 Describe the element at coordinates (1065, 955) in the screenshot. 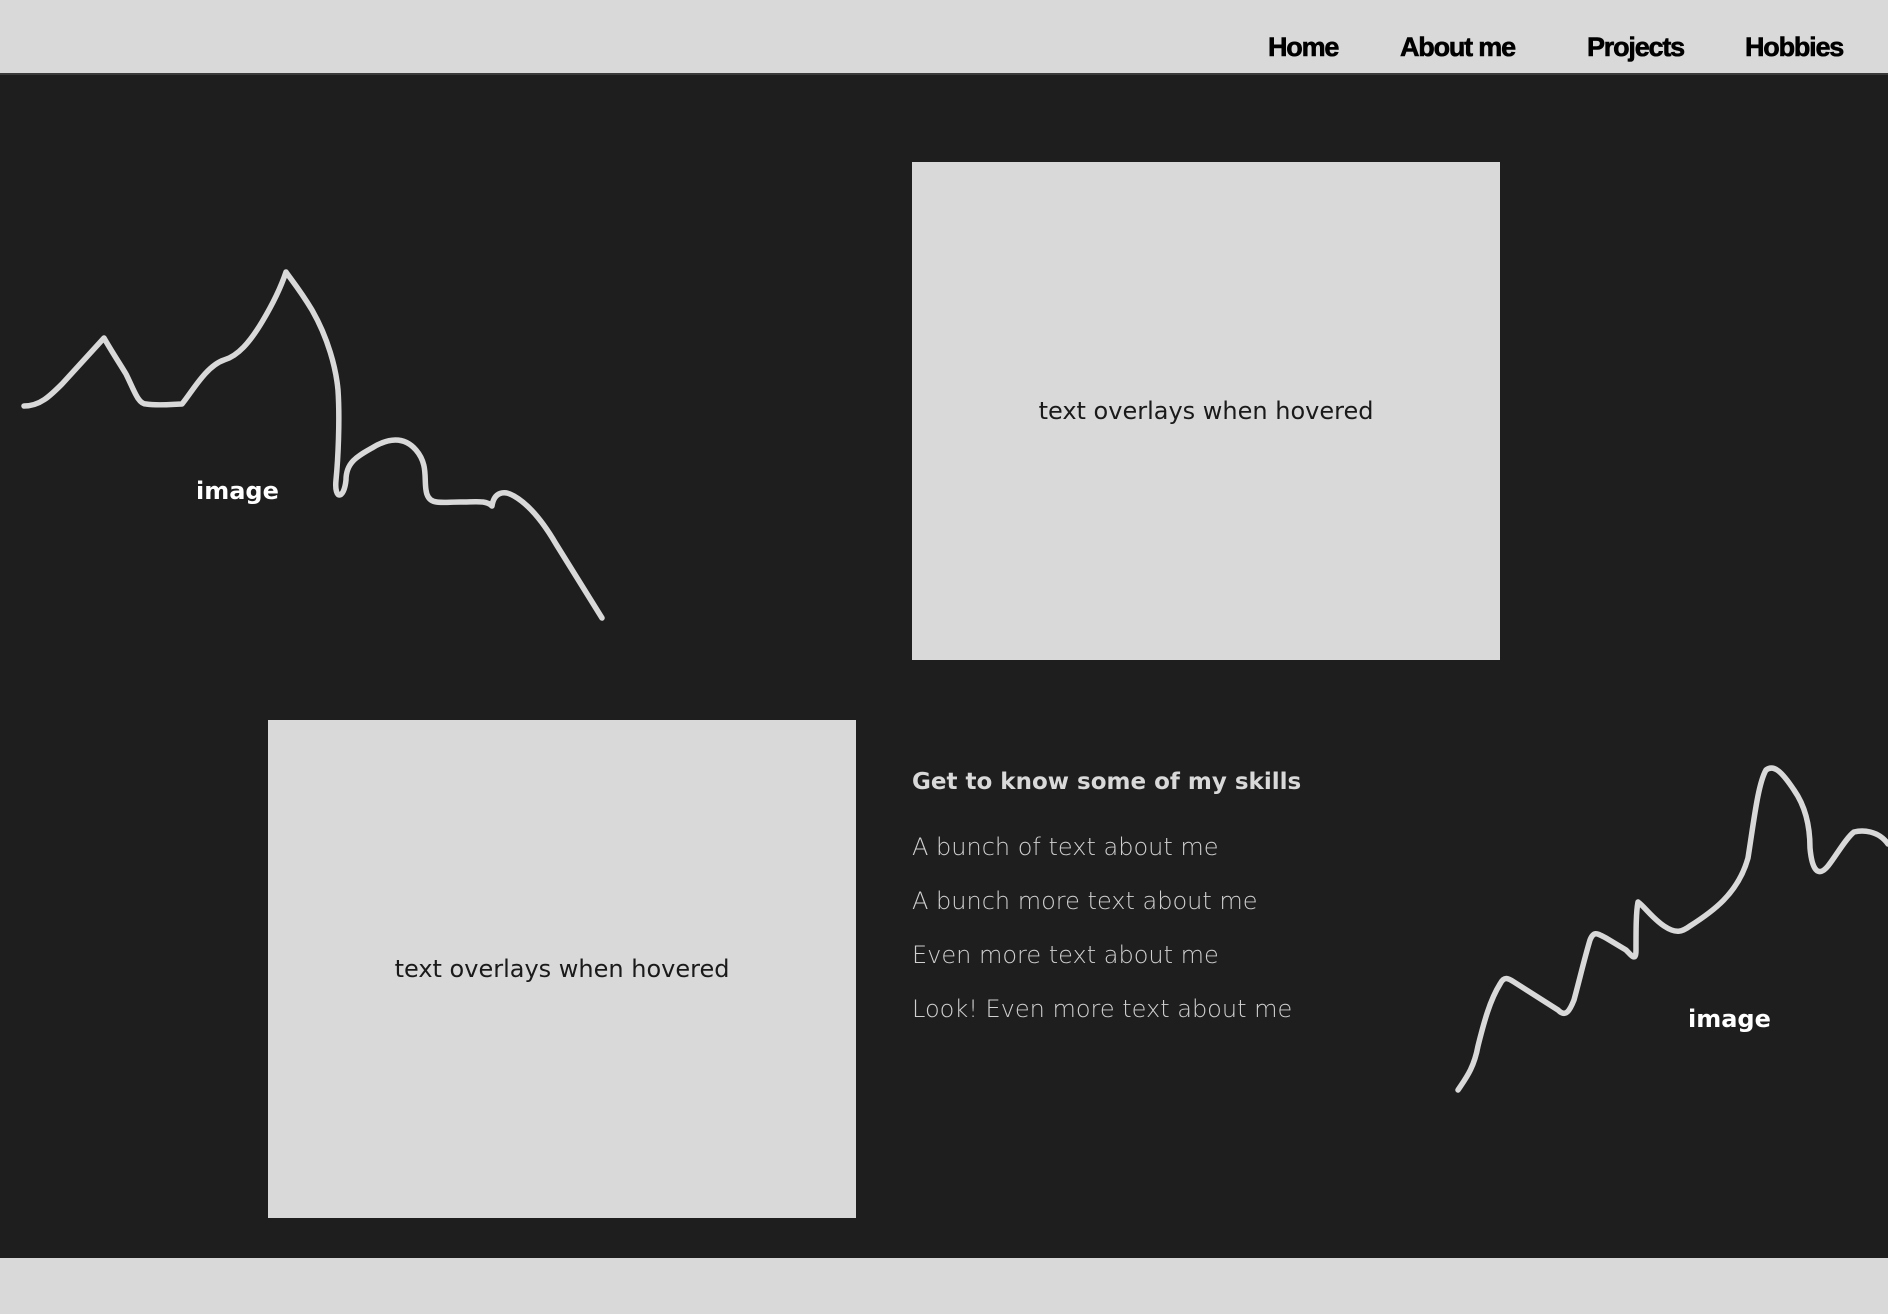

I see `skills-item: Even more text about me` at that location.